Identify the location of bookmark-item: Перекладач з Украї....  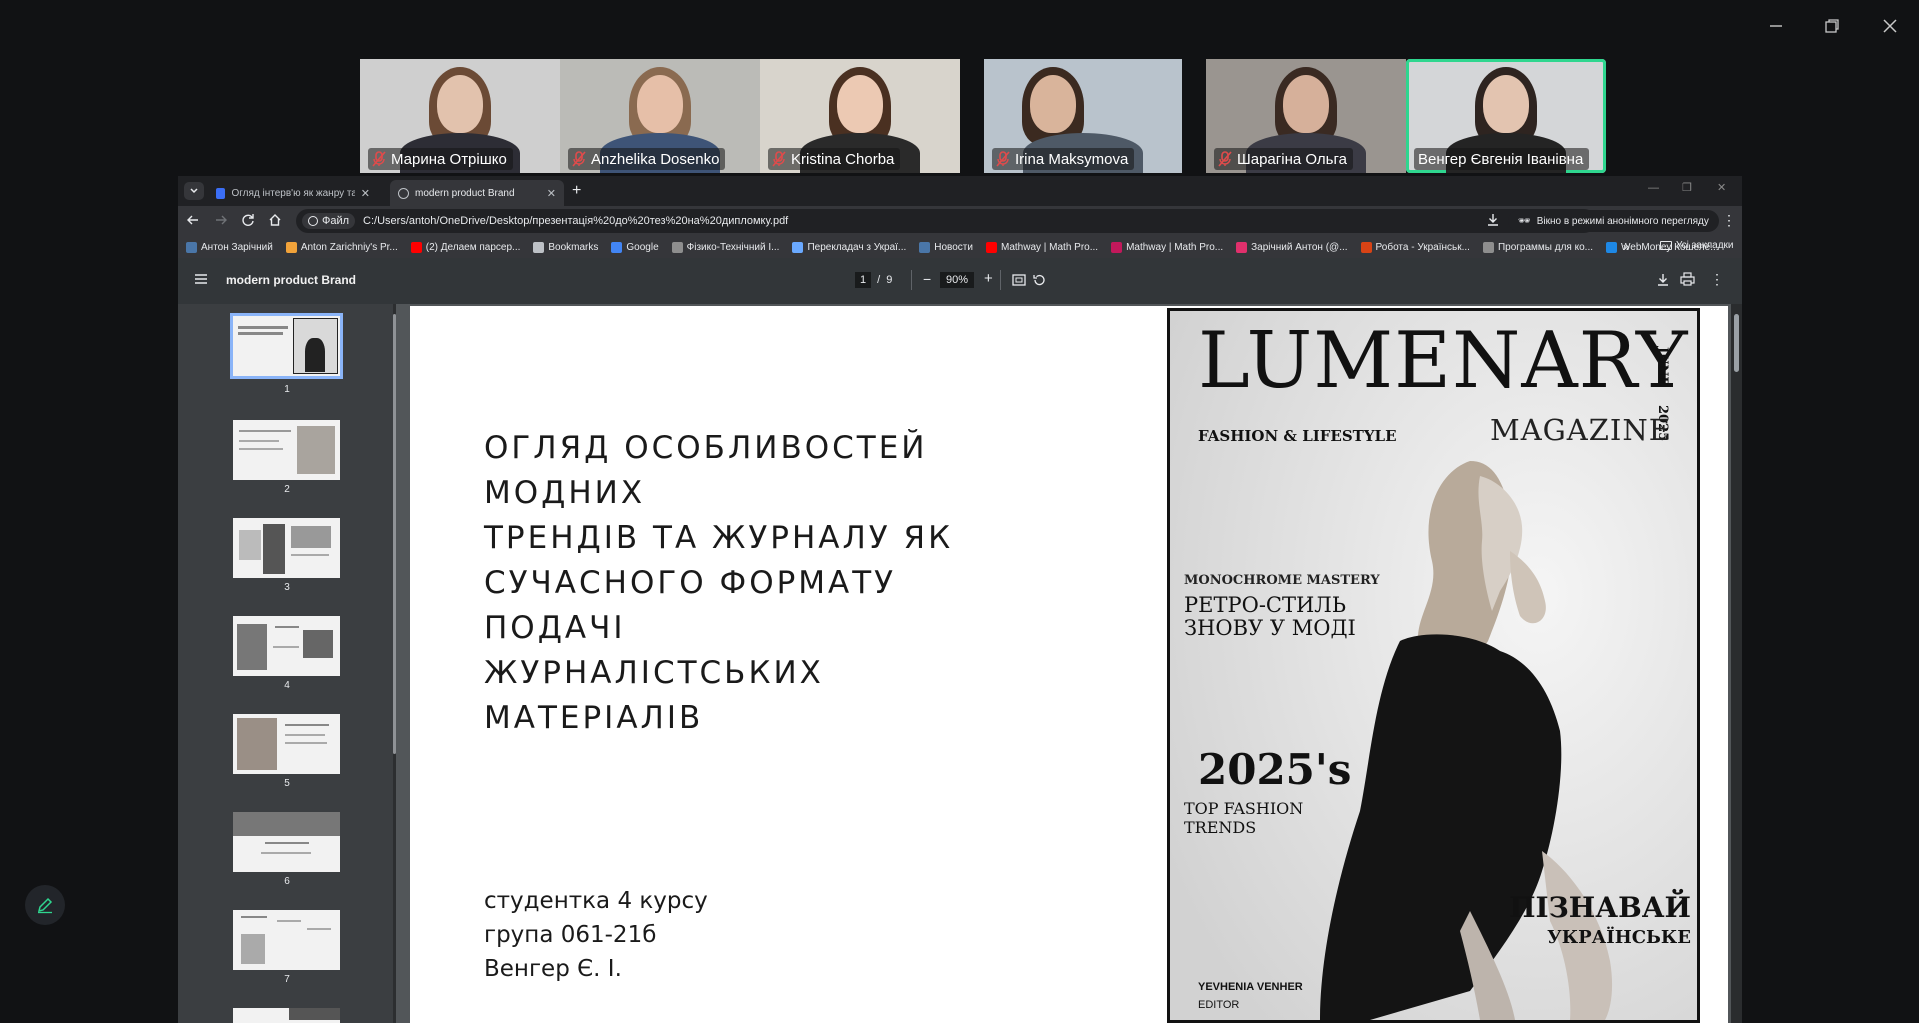
(849, 247).